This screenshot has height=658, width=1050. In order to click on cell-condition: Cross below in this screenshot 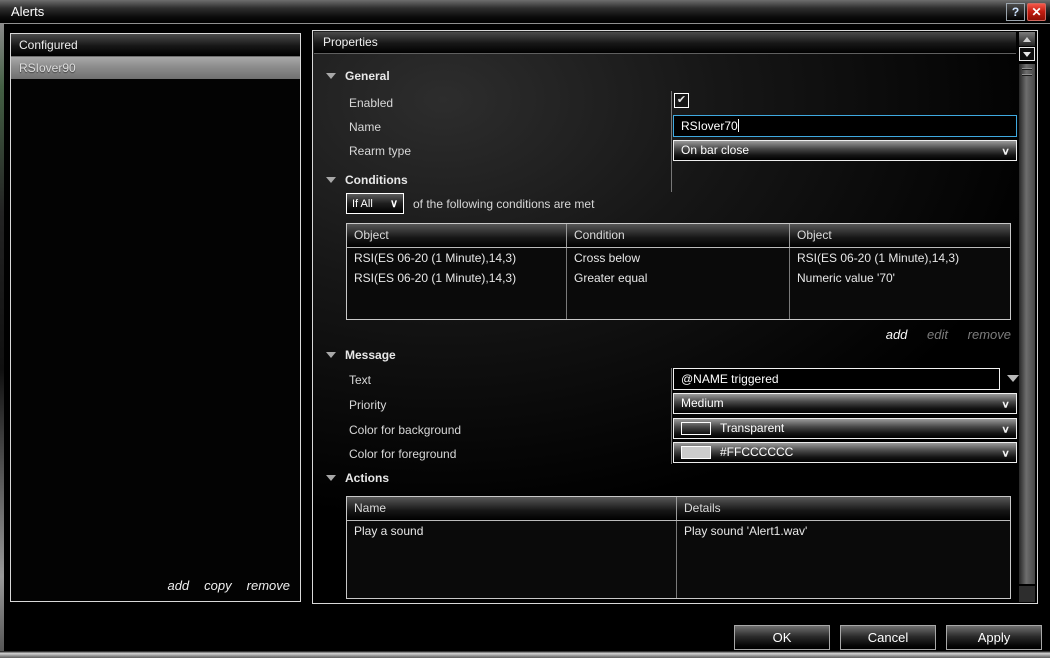, I will do `click(678, 258)`.